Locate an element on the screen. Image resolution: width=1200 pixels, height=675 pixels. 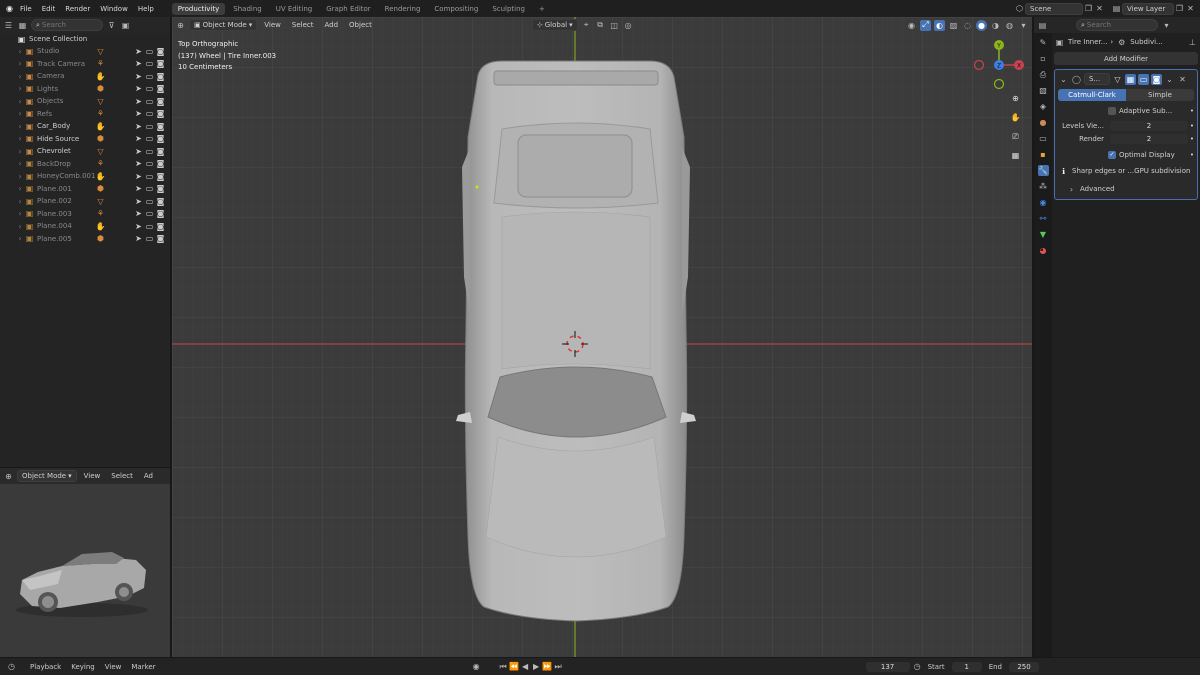
outliner-item: › ▣ BackDrop ⚘ ➤ ▭ ◙ is located at coordinates (85, 164).